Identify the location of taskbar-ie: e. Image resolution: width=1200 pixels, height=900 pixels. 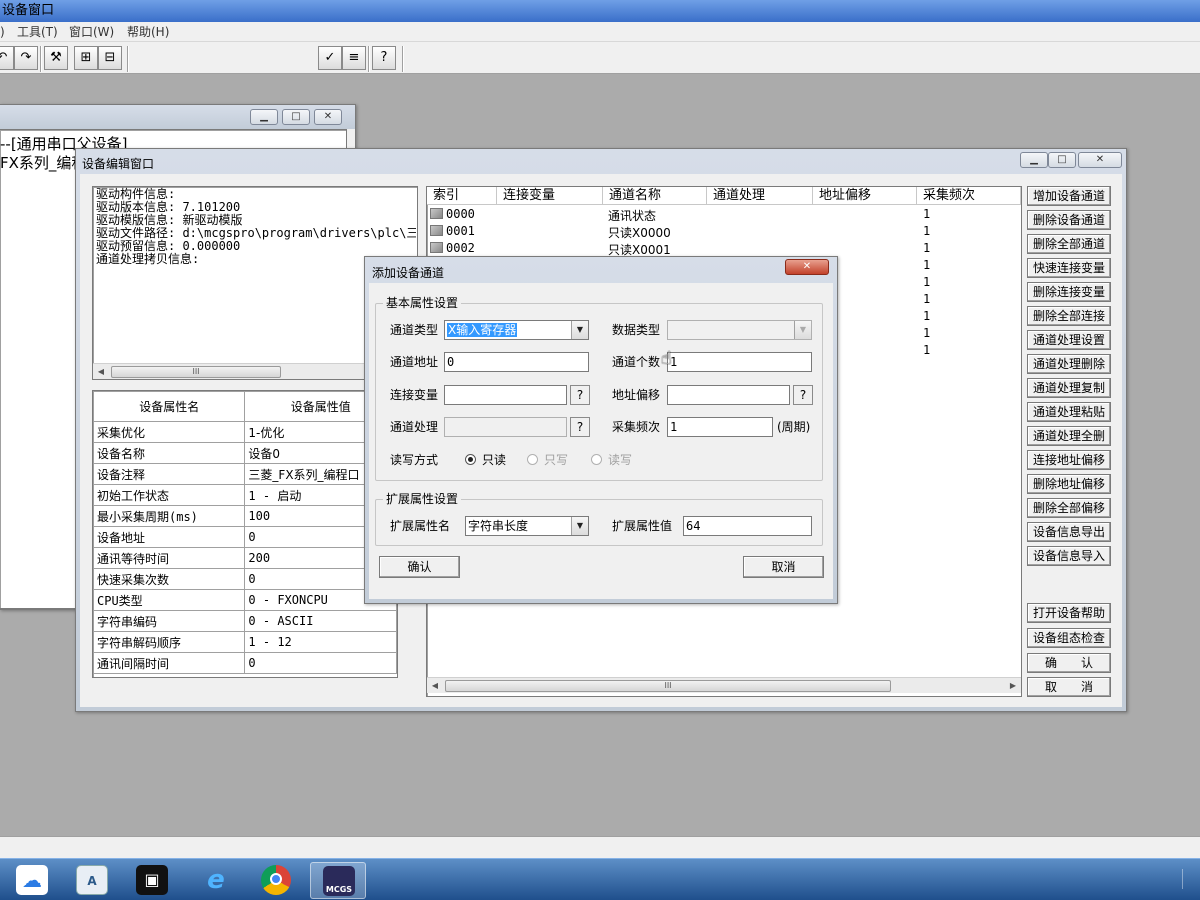
(216, 880).